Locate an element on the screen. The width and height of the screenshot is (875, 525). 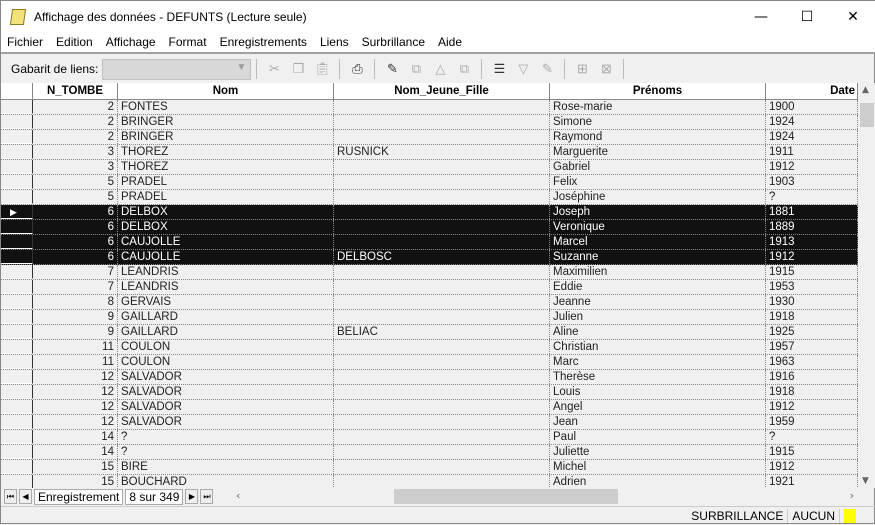
table-row: 6 CAUJOLLE Marcel 1913 is located at coordinates (429, 242).